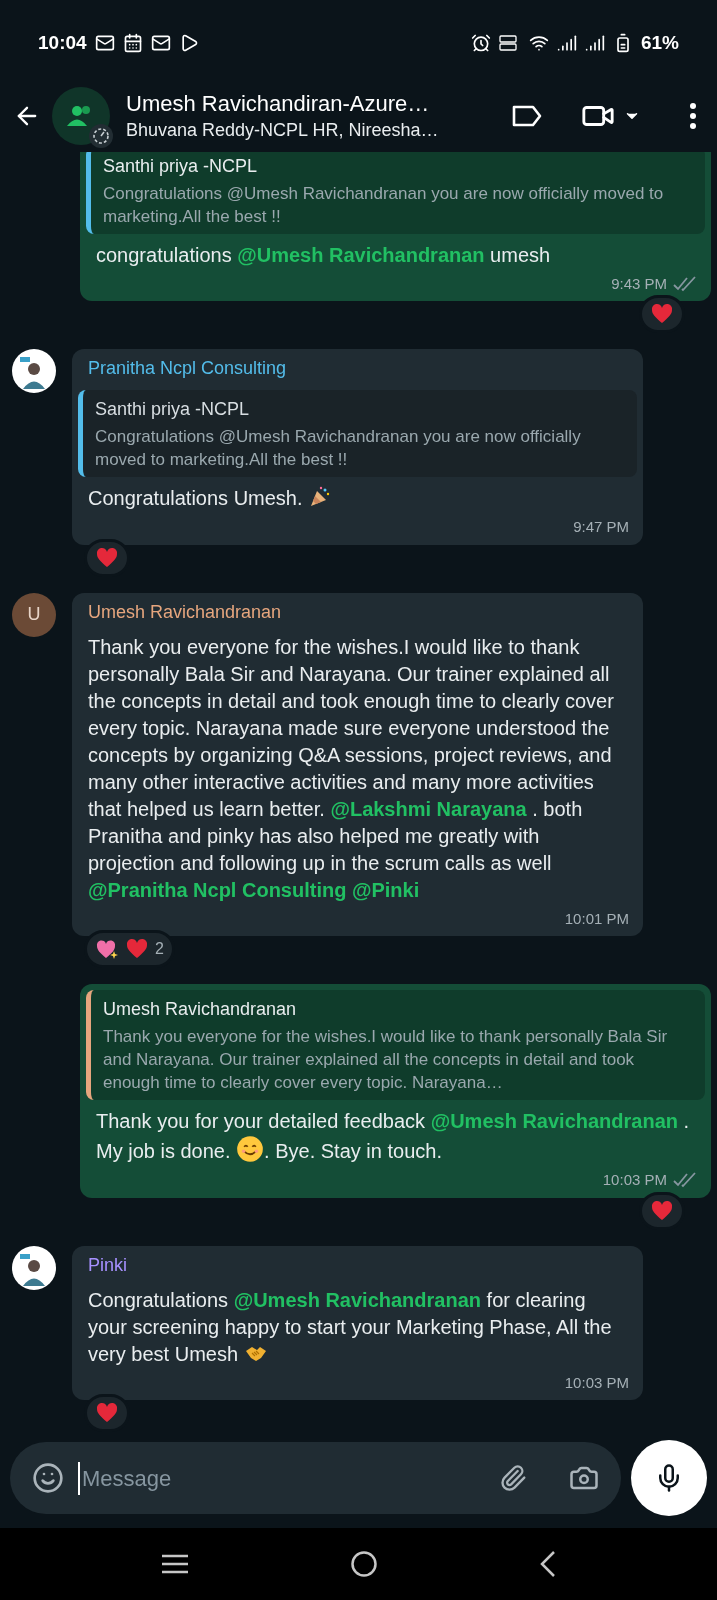  What do you see at coordinates (187, 368) in the screenshot?
I see `sender-name: Pranitha Ncpl Consulting` at bounding box center [187, 368].